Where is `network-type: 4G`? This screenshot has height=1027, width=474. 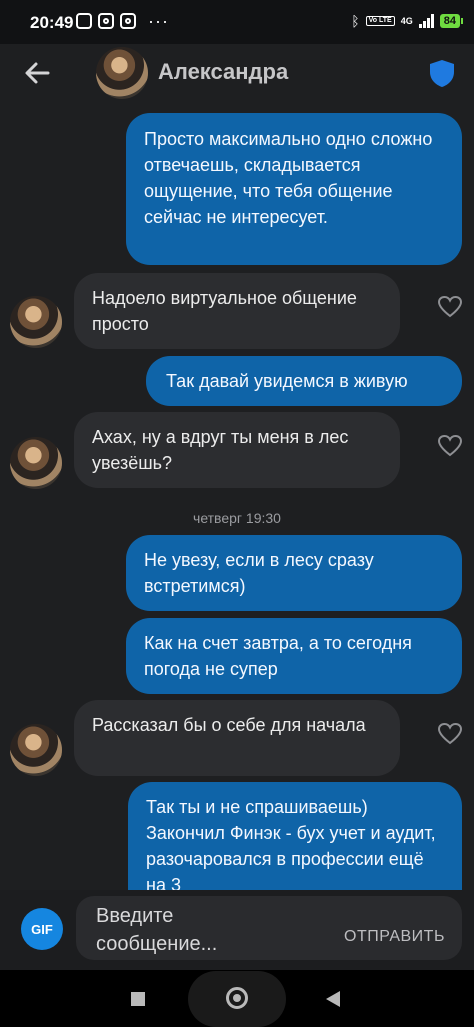
network-type: 4G is located at coordinates (406, 21).